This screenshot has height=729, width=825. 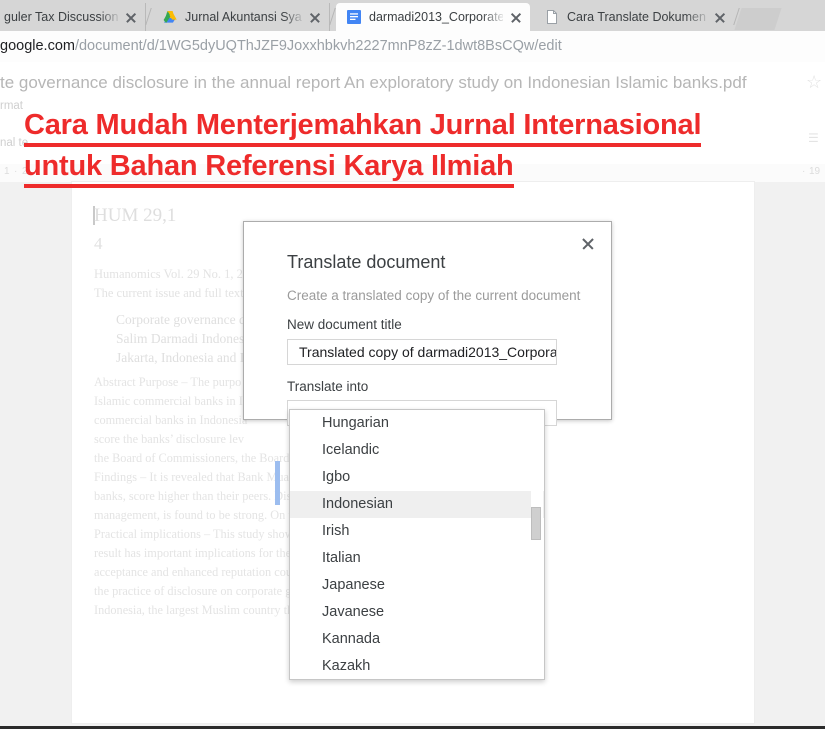 I want to click on language-option: Irish, so click(x=417, y=531).